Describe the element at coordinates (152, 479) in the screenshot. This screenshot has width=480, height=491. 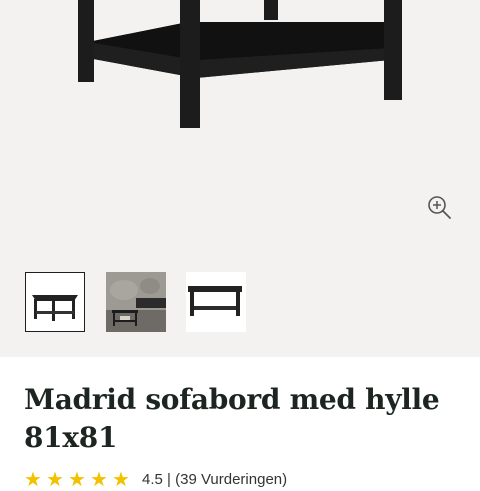
I see `rating-value: 4.5` at that location.